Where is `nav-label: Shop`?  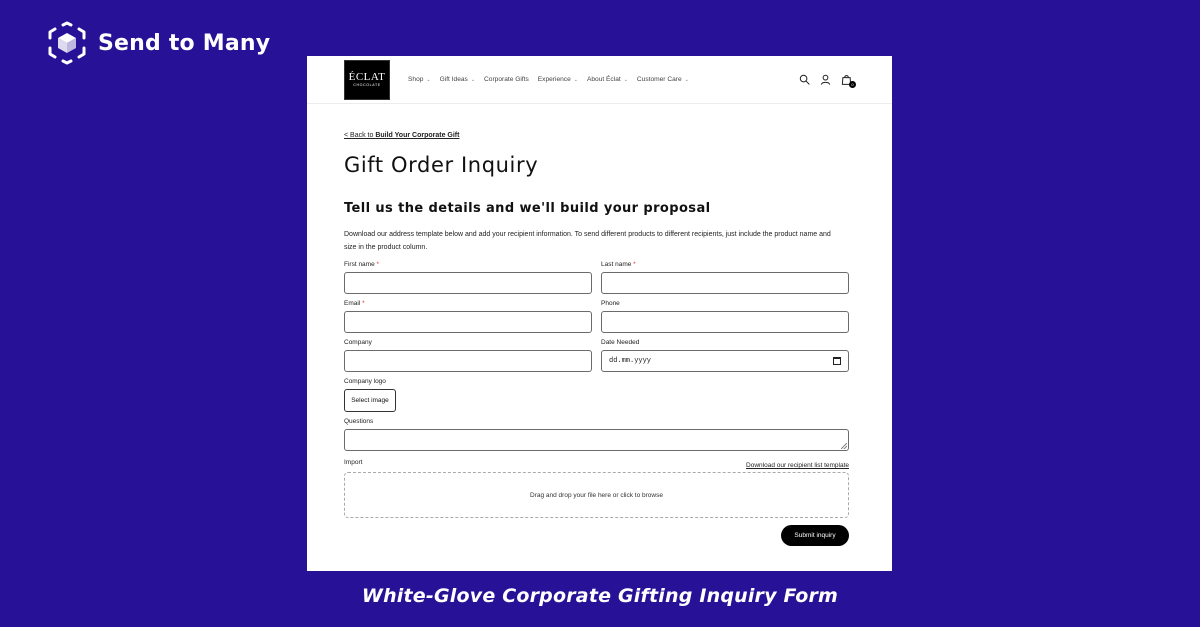 nav-label: Shop is located at coordinates (416, 79).